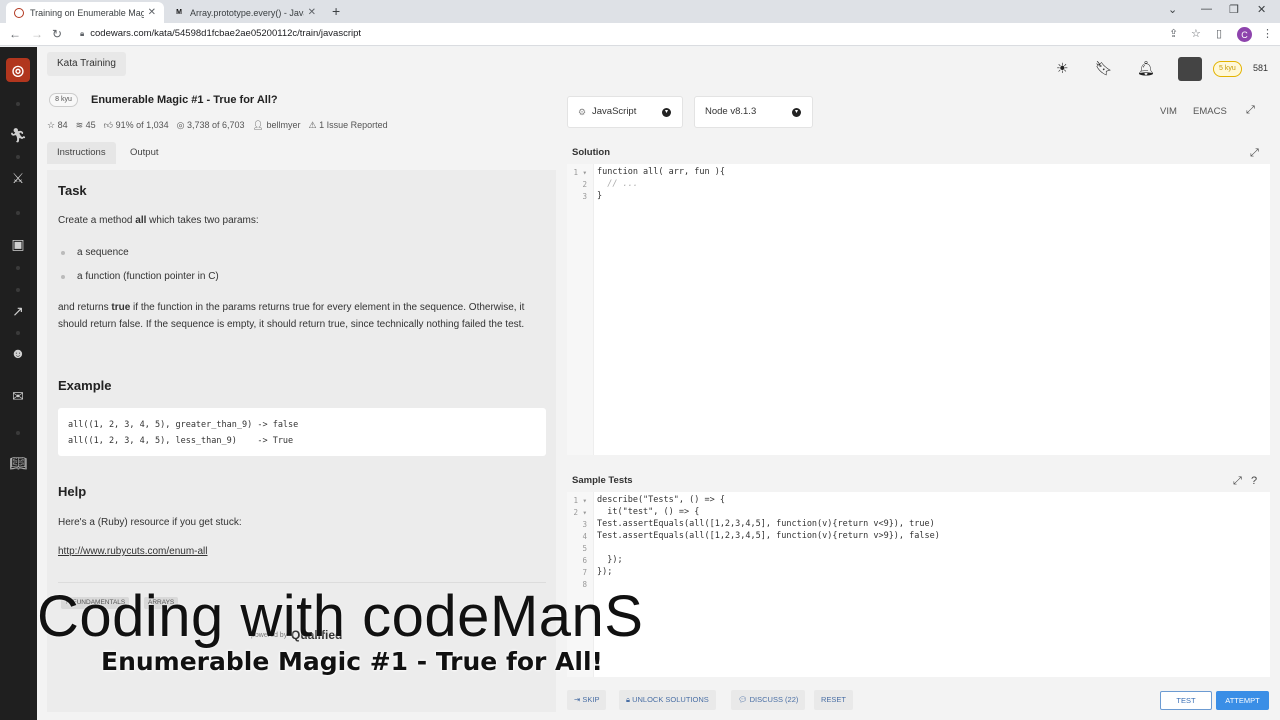 The image size is (1280, 720). What do you see at coordinates (314, 125) in the screenshot?
I see `warning-icon: ⚠` at bounding box center [314, 125].